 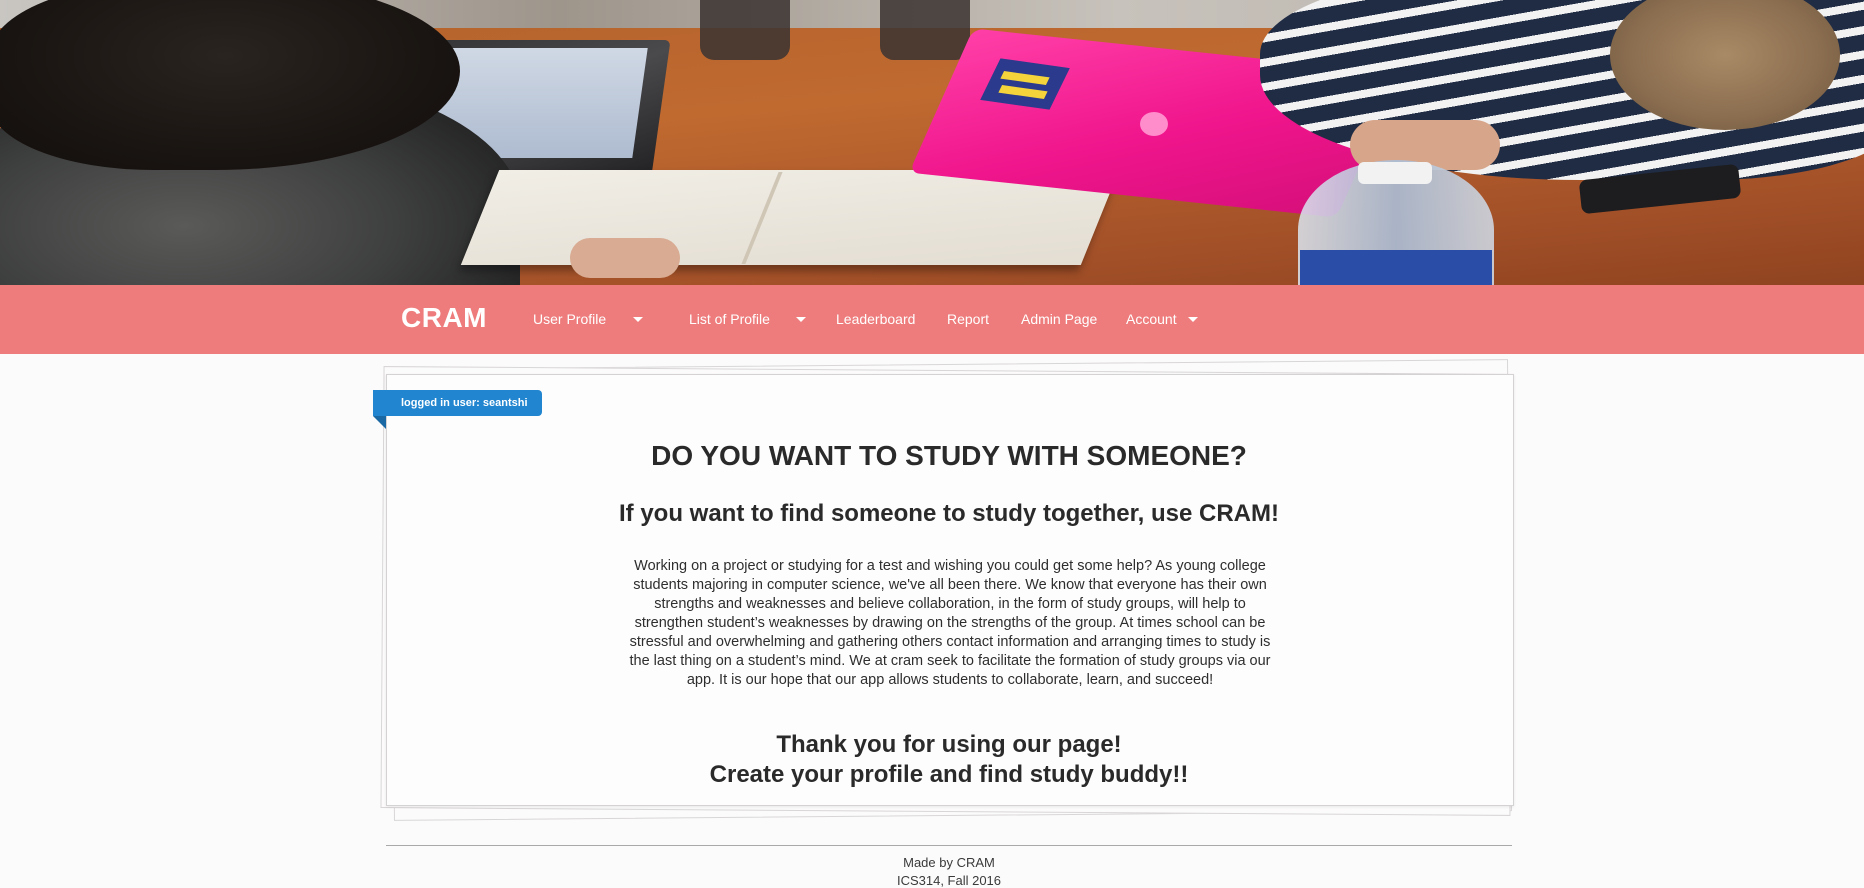 I want to click on nav-list-of-profile-dropdown: List of Profile, so click(x=747, y=319).